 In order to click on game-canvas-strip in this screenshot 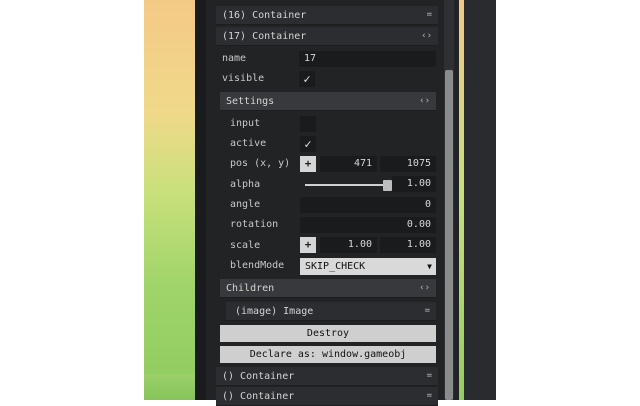, I will do `click(461, 200)`.